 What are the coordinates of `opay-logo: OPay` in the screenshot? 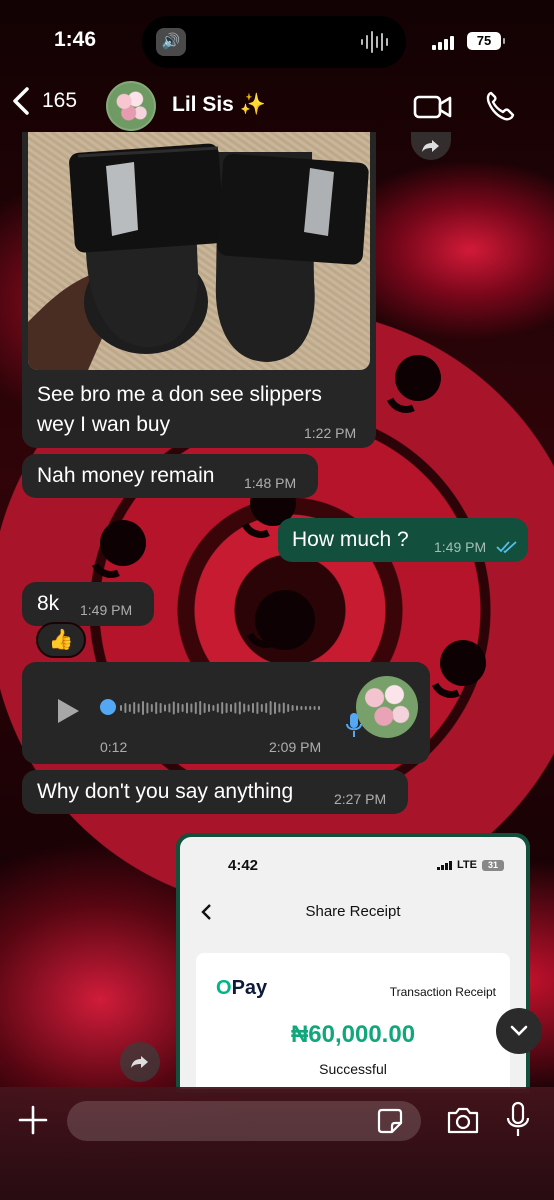 It's located at (242, 988).